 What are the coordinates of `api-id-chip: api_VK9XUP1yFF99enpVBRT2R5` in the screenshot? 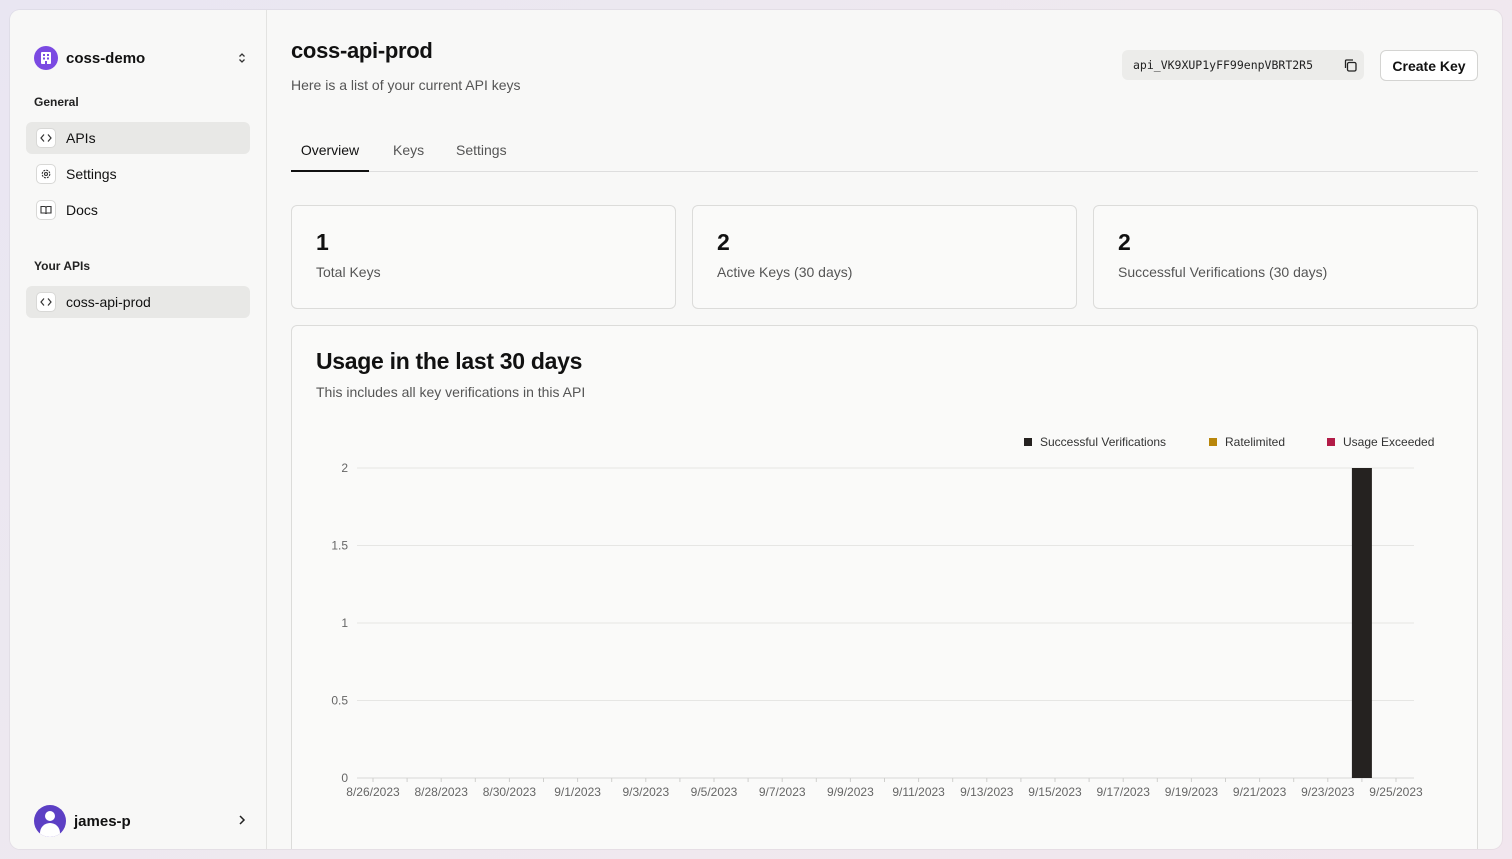 It's located at (1243, 65).